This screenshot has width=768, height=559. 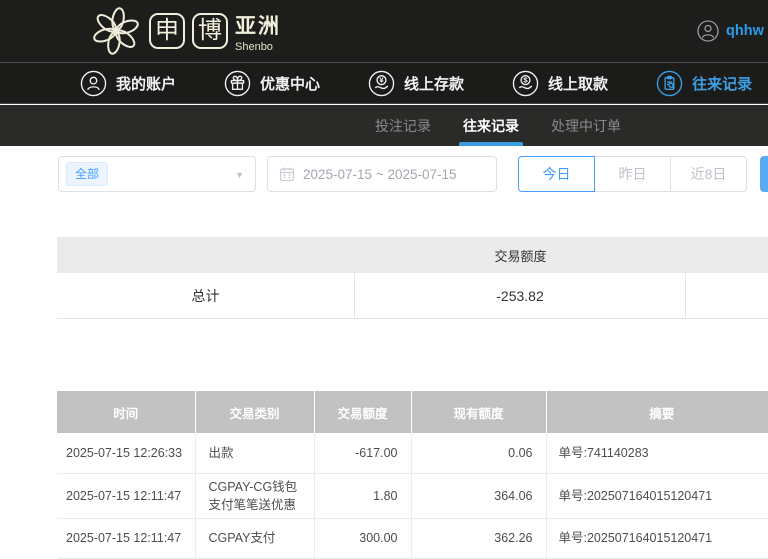 I want to click on button-label: 昨日, so click(x=632, y=174).